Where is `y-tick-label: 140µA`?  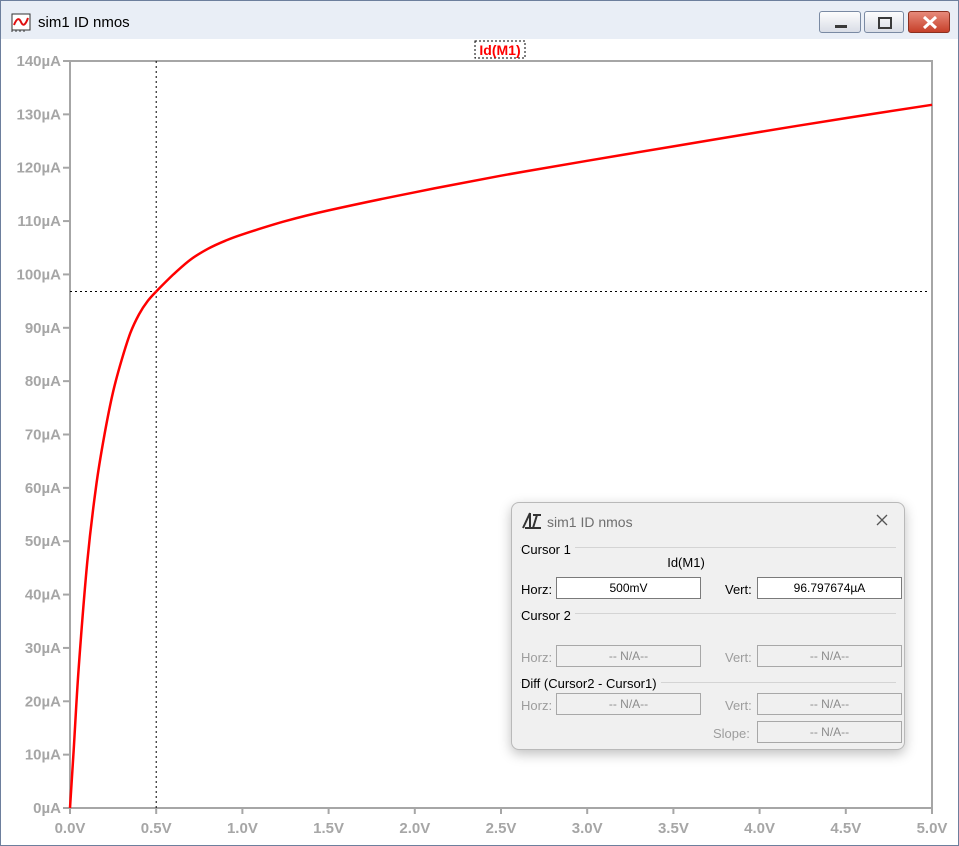
y-tick-label: 140µA is located at coordinates (38, 61).